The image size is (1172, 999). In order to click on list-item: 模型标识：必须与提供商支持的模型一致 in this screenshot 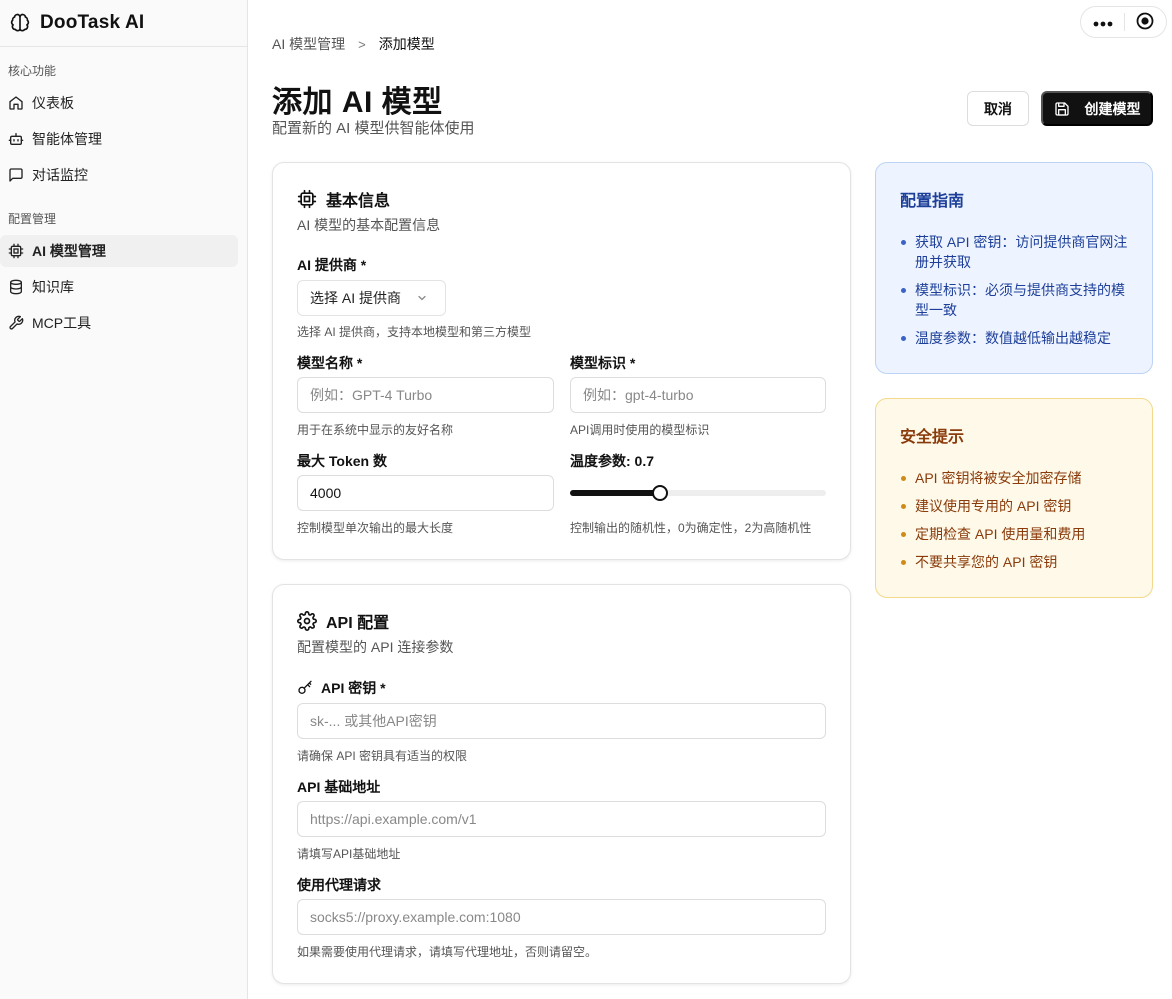, I will do `click(1016, 300)`.